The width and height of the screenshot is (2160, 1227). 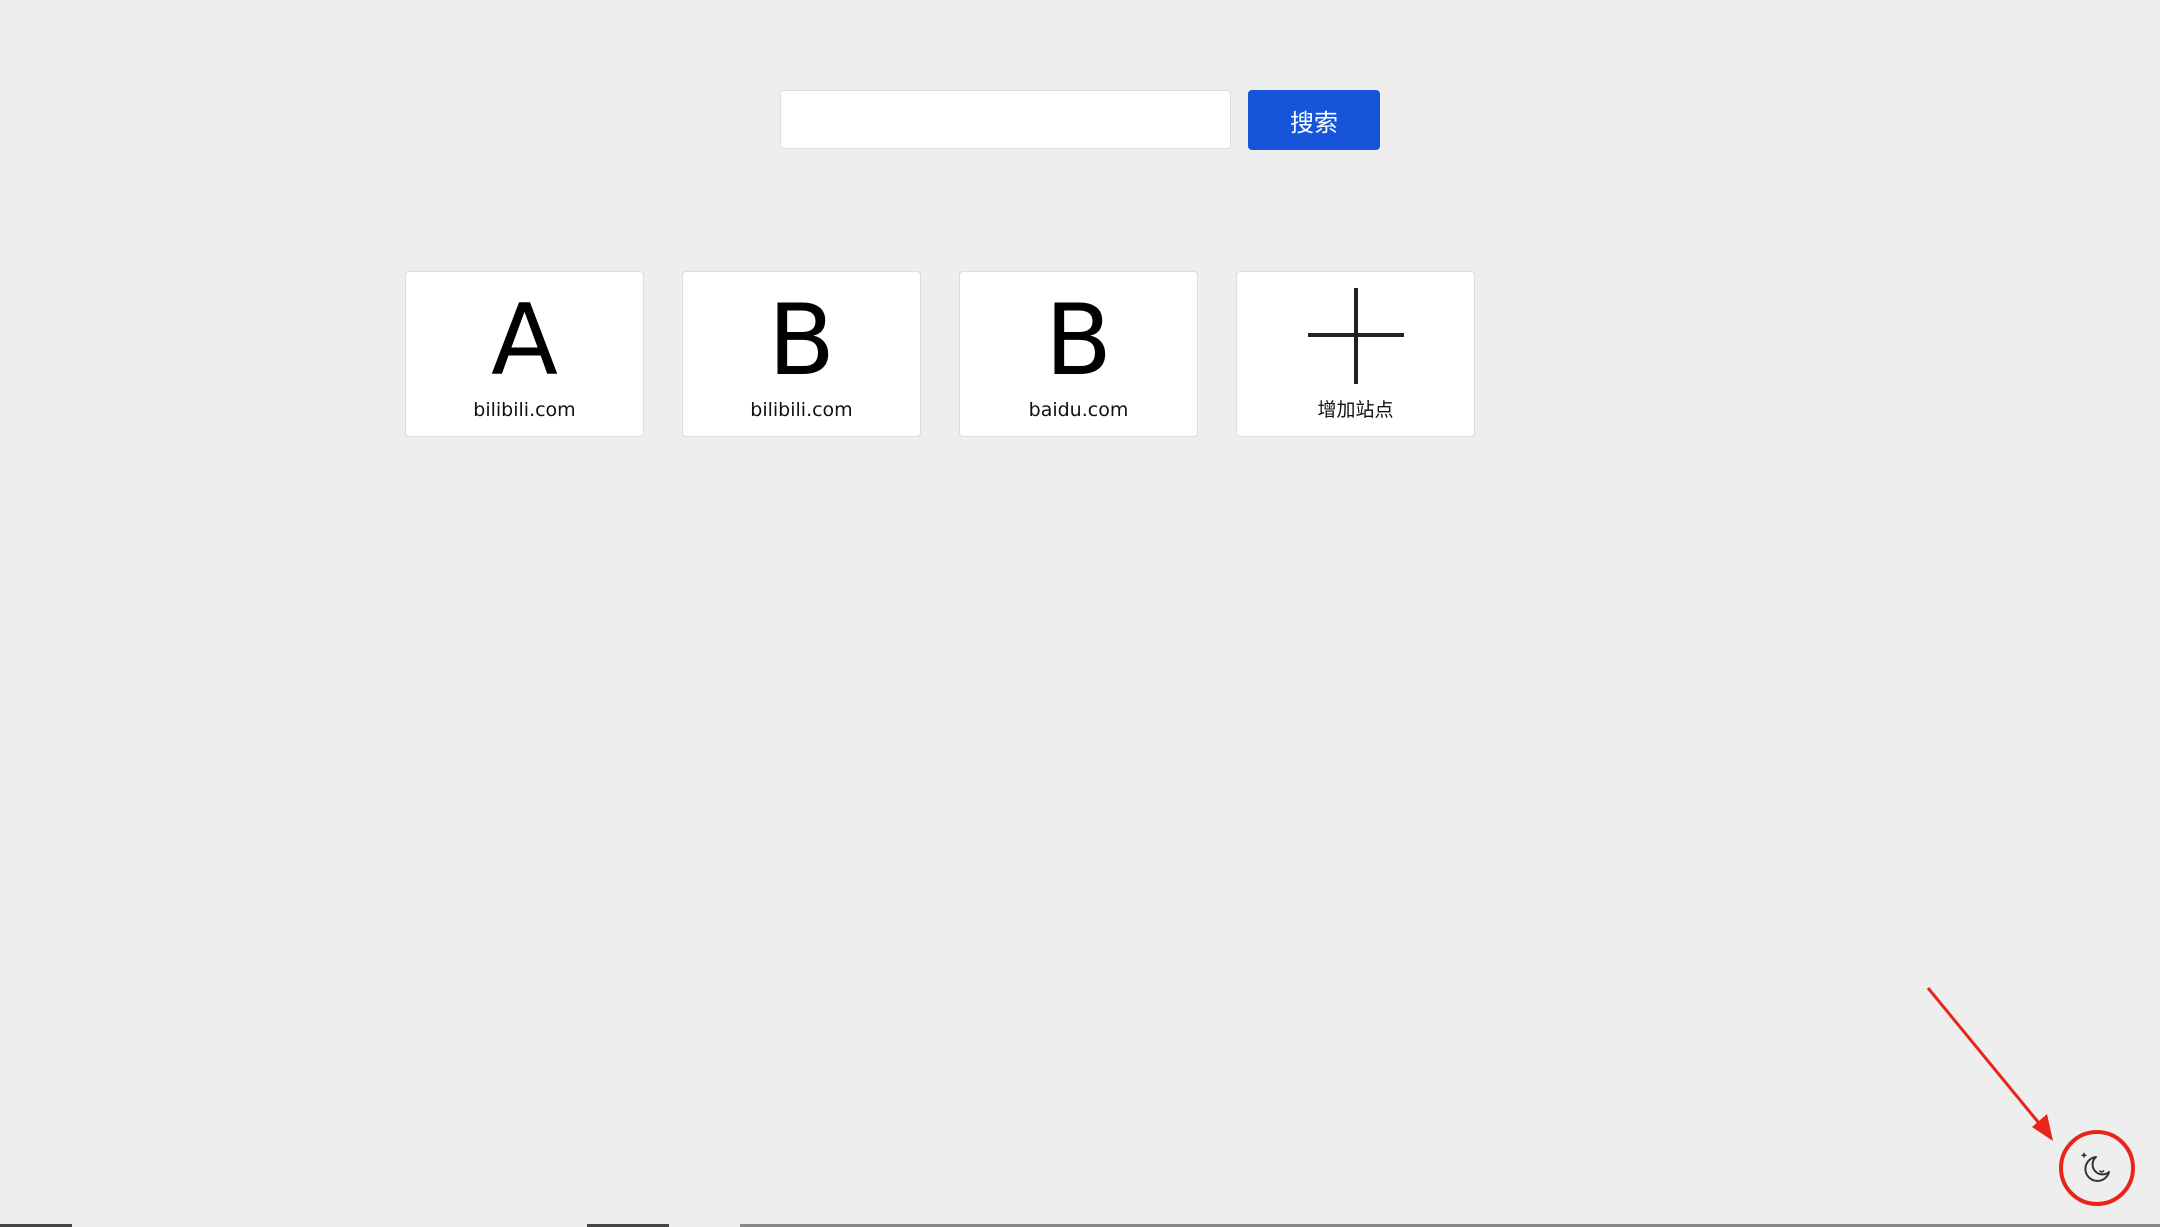 I want to click on annotation-arrow-circle, so click(x=2030, y=1096).